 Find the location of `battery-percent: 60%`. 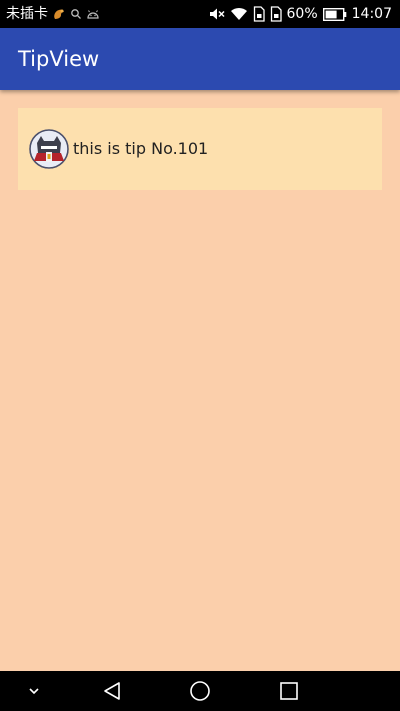

battery-percent: 60% is located at coordinates (302, 14).